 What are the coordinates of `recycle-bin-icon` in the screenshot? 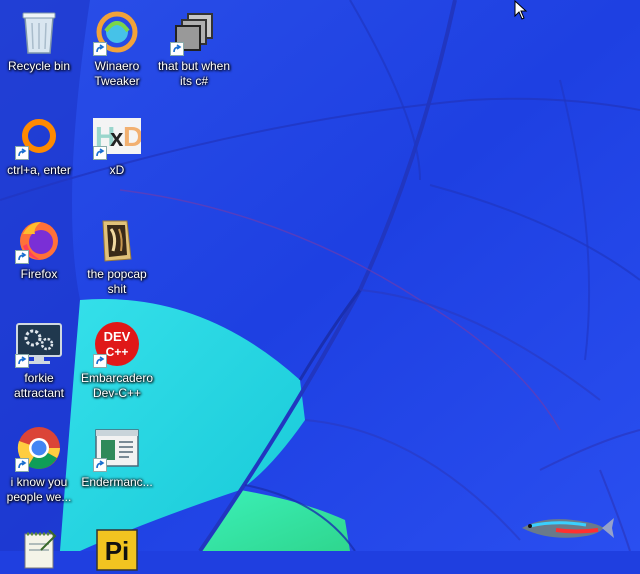 It's located at (39, 33).